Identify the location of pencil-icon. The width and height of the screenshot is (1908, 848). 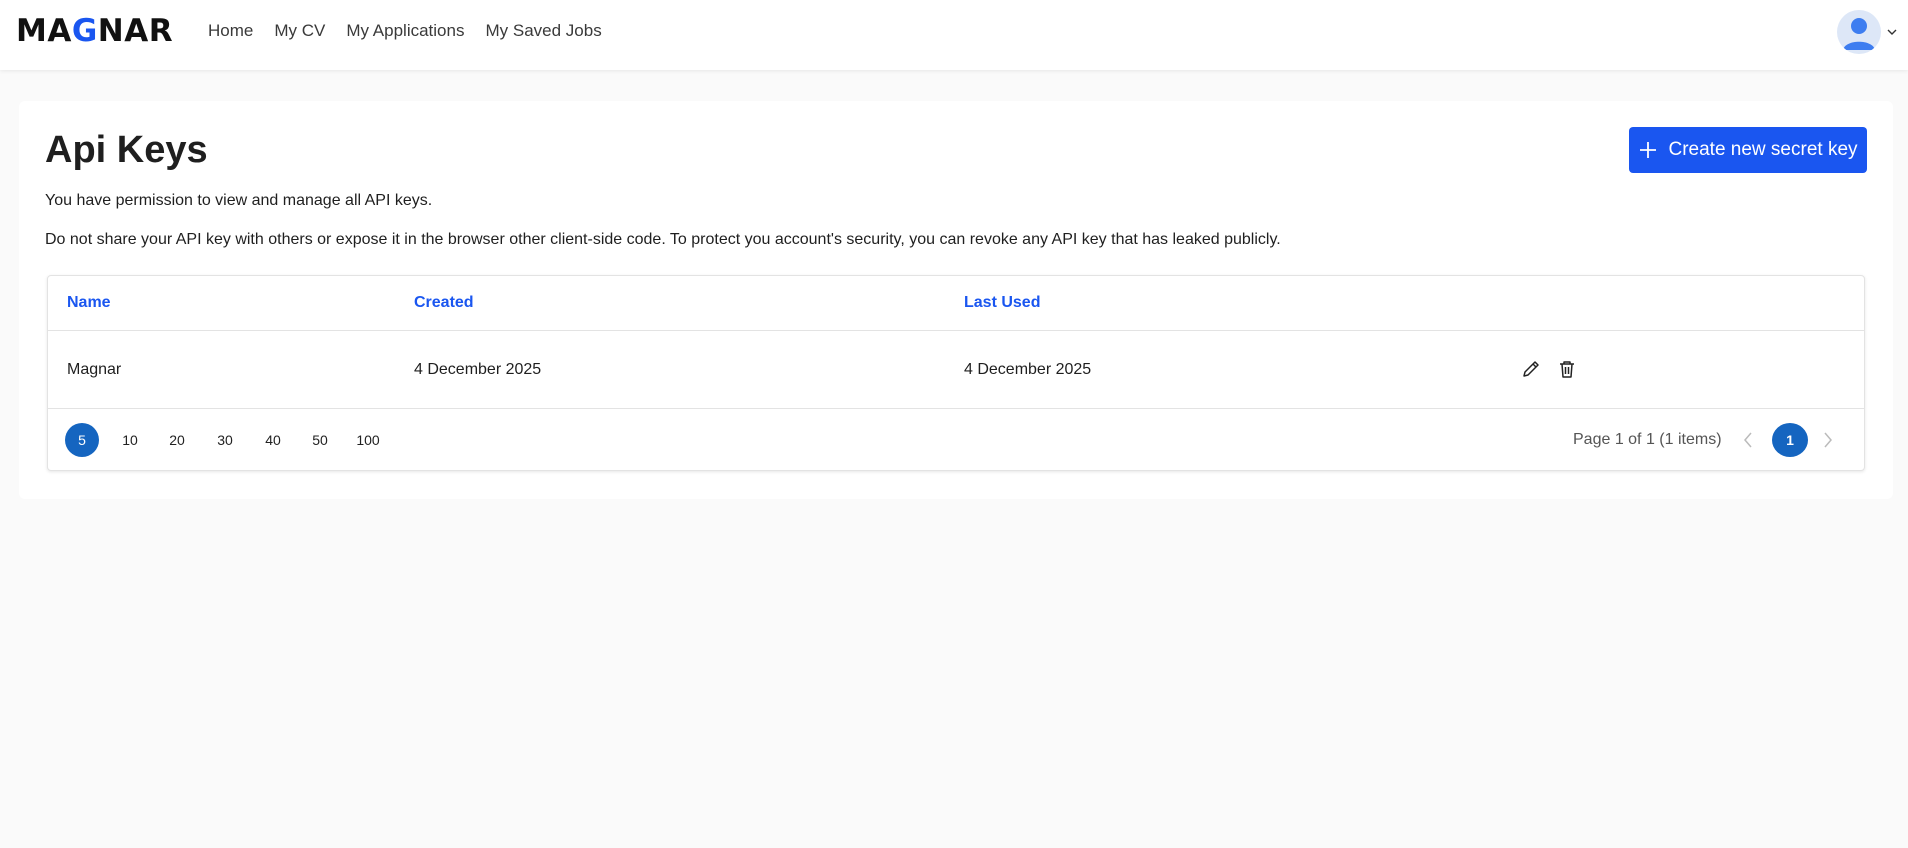
(1531, 369).